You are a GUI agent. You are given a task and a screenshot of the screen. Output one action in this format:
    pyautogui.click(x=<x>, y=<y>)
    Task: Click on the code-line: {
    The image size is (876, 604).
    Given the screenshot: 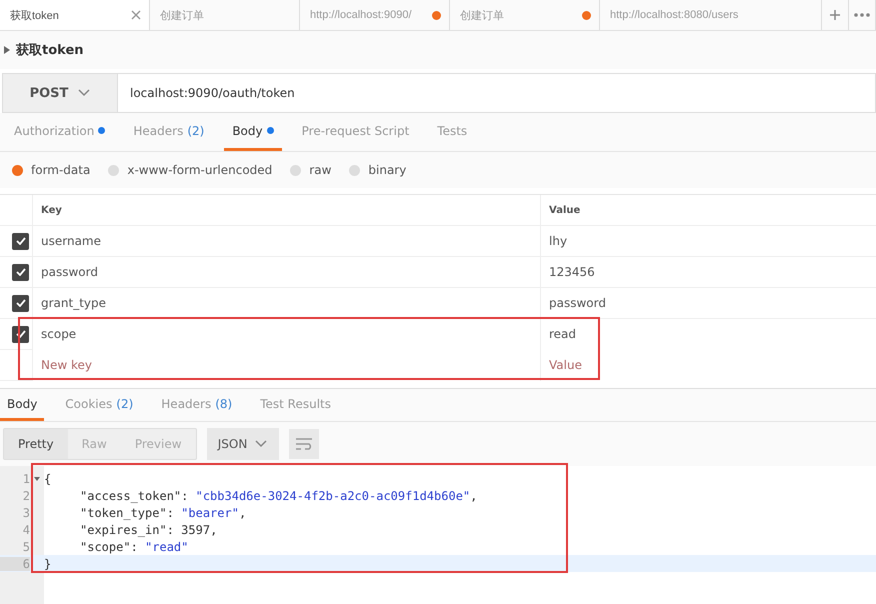 What is the action you would take?
    pyautogui.click(x=48, y=479)
    